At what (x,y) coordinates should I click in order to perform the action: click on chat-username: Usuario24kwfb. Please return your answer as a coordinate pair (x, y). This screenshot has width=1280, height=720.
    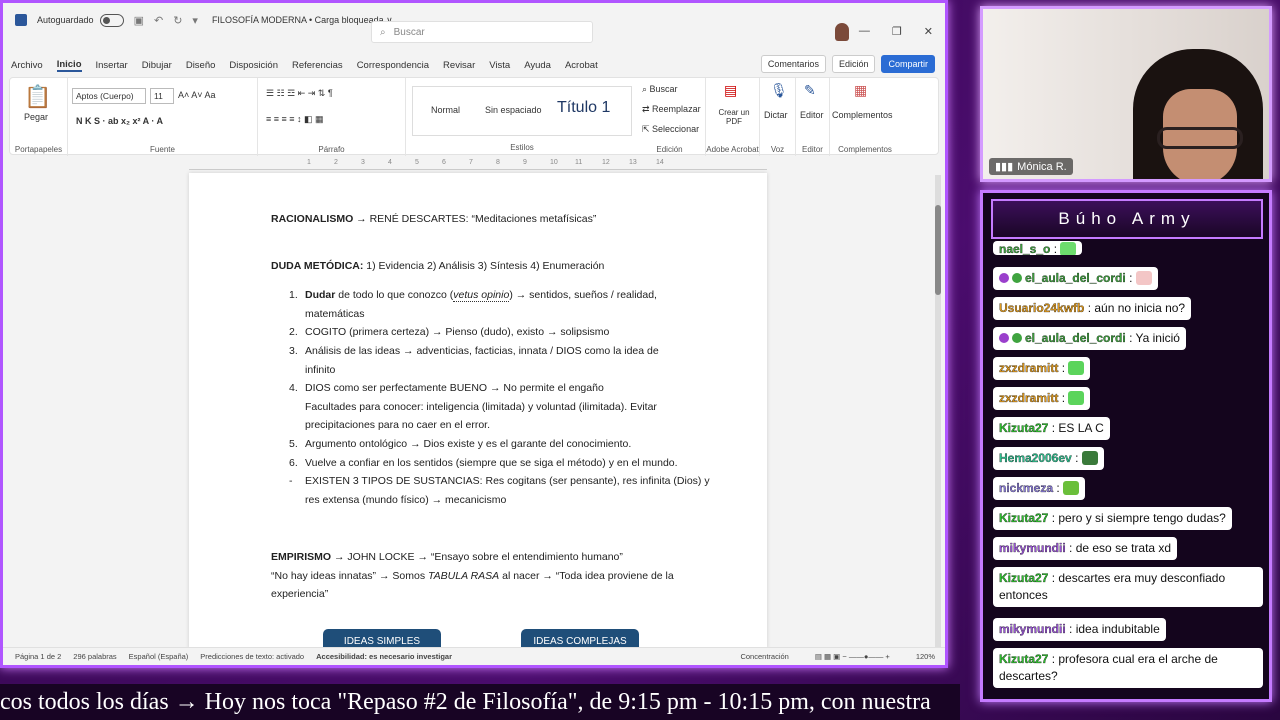
    Looking at the image, I should click on (1042, 308).